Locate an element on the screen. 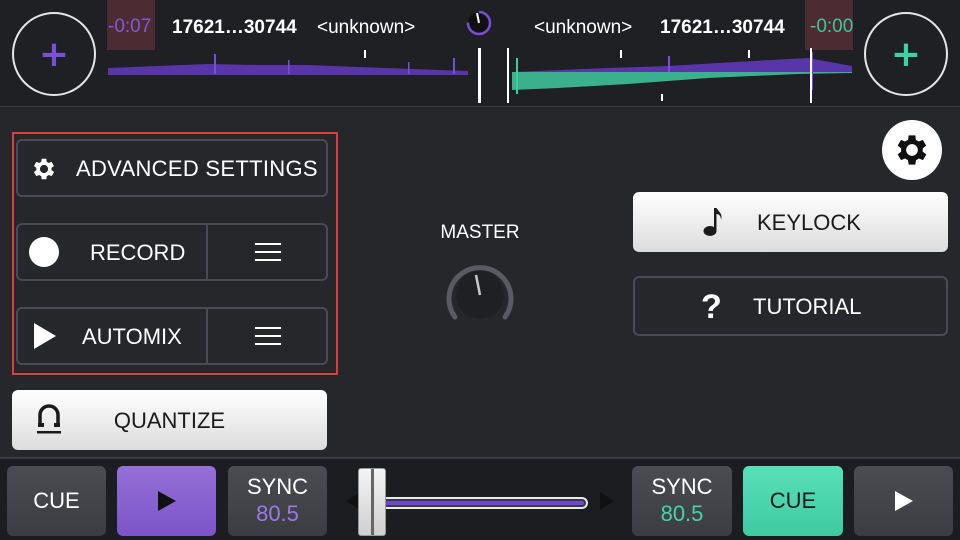 The width and height of the screenshot is (960, 540). deck-a-cue-label: CUE is located at coordinates (56, 500).